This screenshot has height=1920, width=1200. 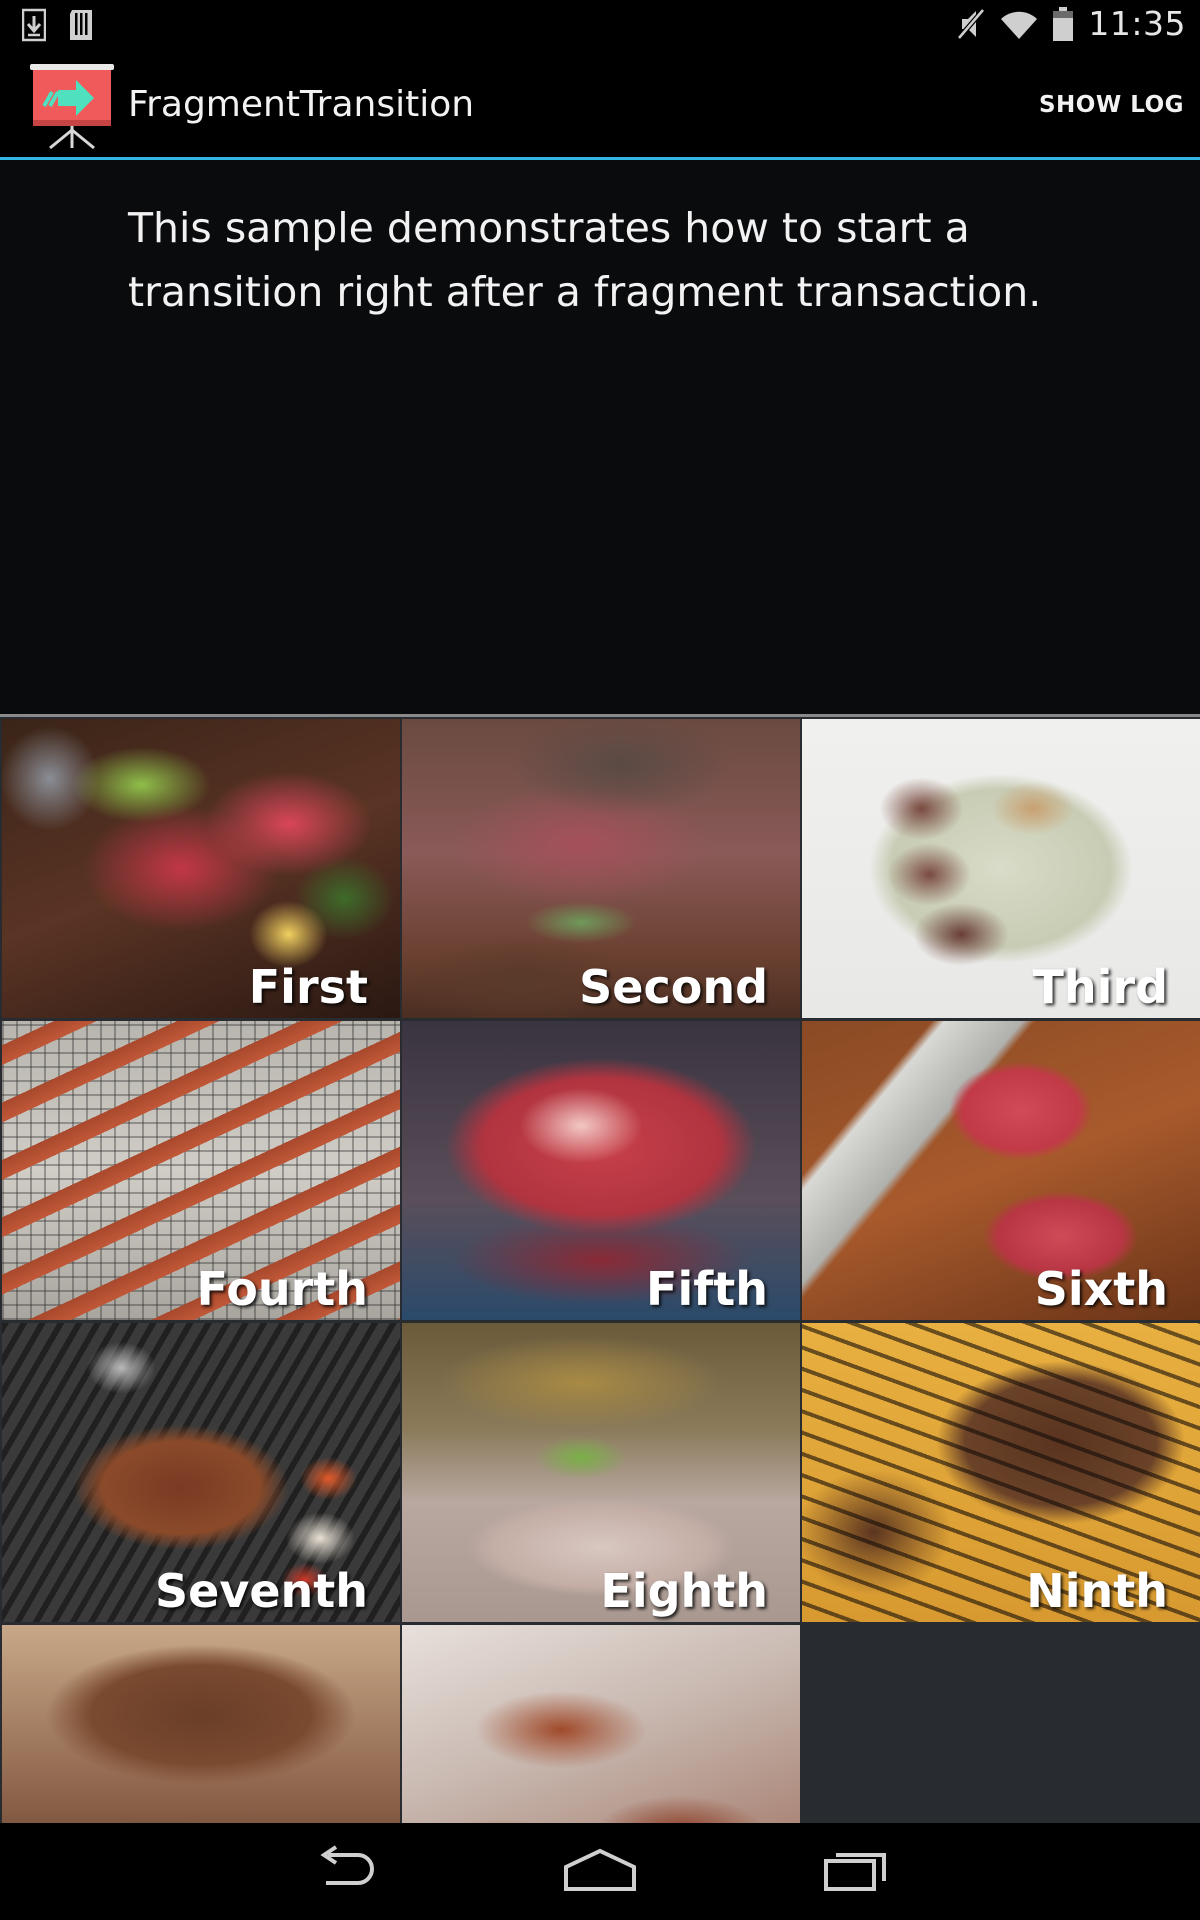 I want to click on mute-icon, so click(x=971, y=24).